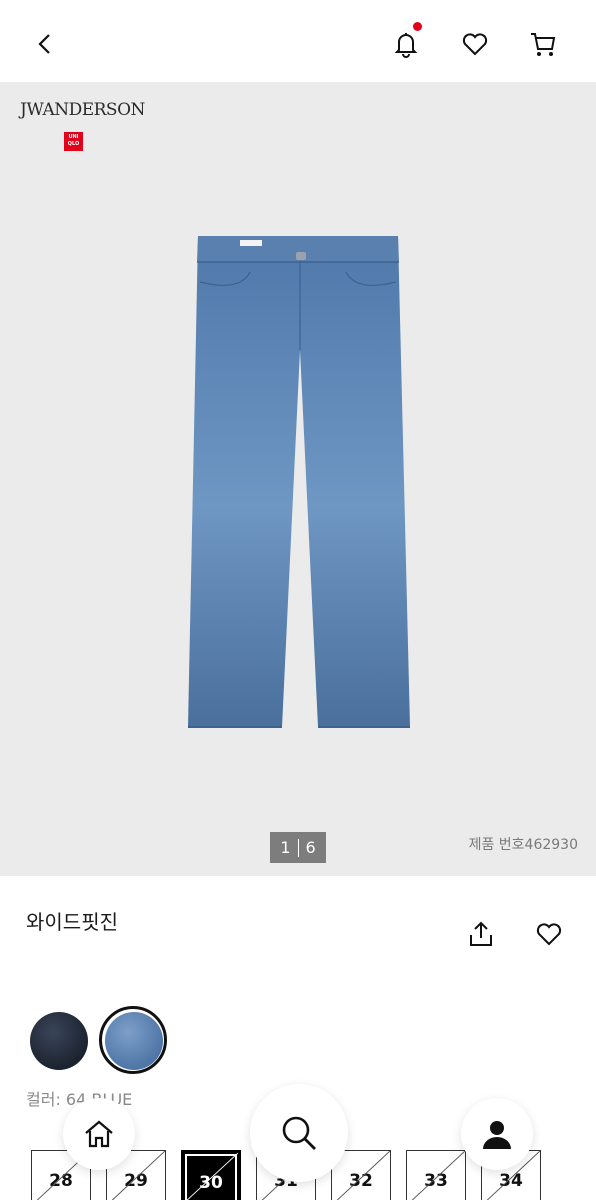  I want to click on back-button, so click(46, 44).